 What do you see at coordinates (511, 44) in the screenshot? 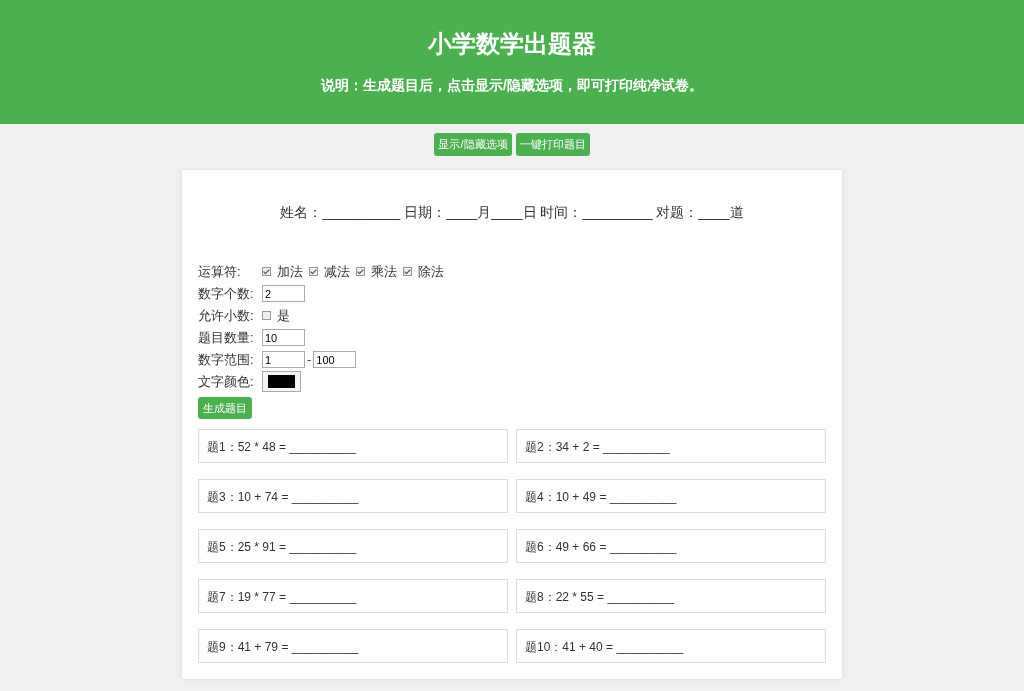
I see `page-title: 小学数学出题器` at bounding box center [511, 44].